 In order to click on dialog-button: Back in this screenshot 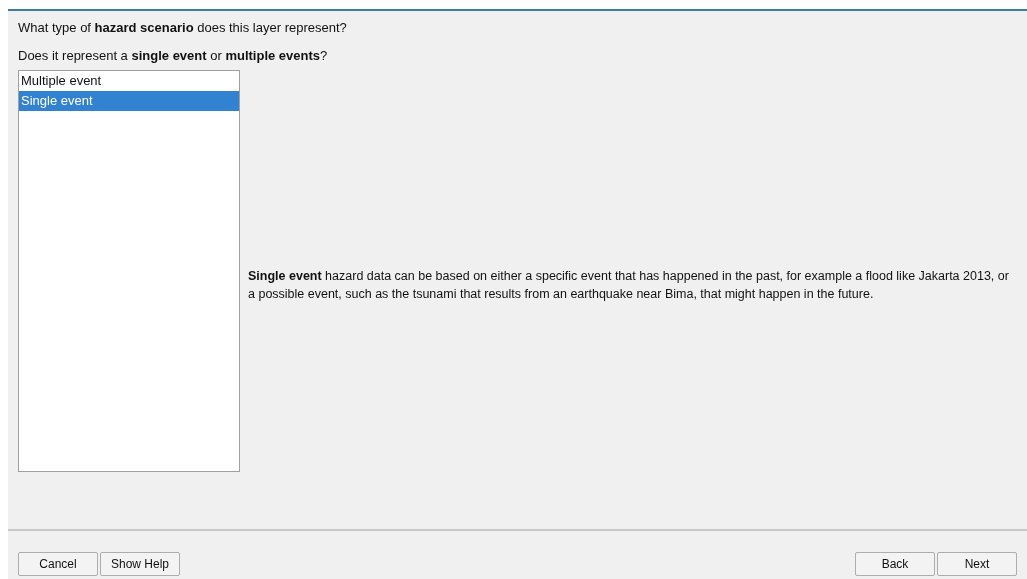, I will do `click(895, 564)`.